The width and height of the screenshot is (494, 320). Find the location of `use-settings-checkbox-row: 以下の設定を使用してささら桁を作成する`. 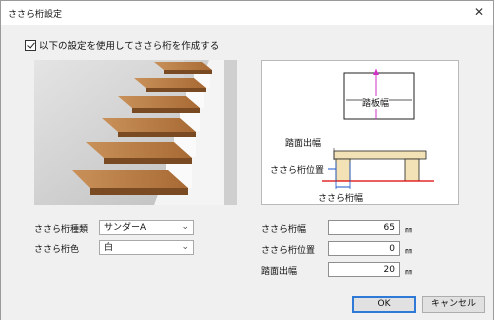

use-settings-checkbox-row: 以下の設定を使用してささら桁を作成する is located at coordinates (122, 45).